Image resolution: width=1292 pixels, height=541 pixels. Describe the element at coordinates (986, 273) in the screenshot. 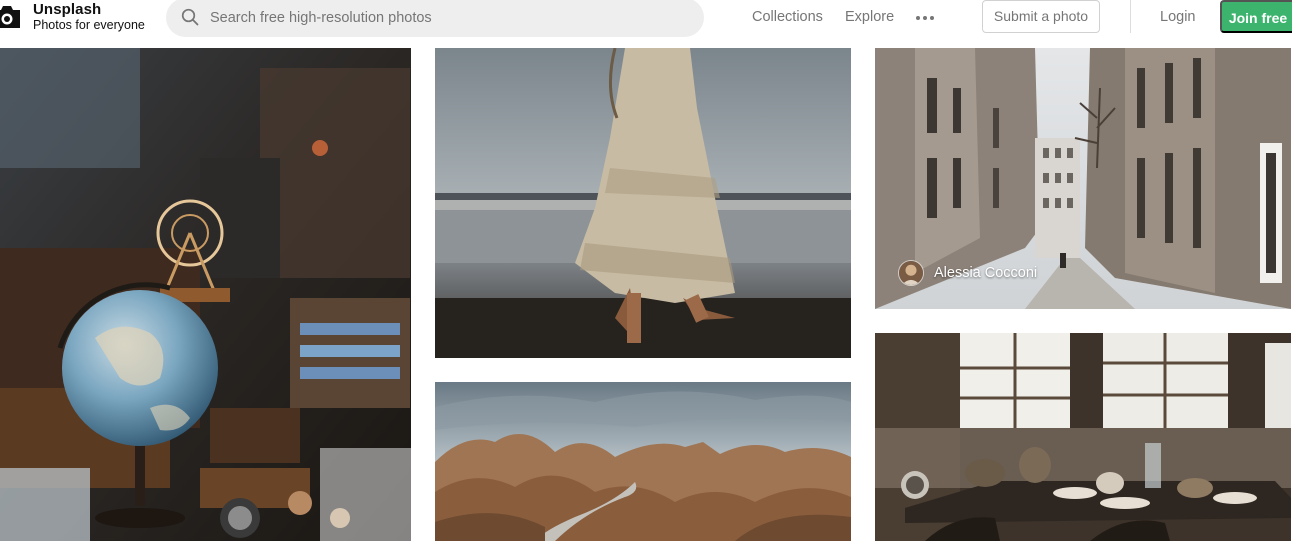

I see `photographer-name: Alessia Cocconi` at that location.